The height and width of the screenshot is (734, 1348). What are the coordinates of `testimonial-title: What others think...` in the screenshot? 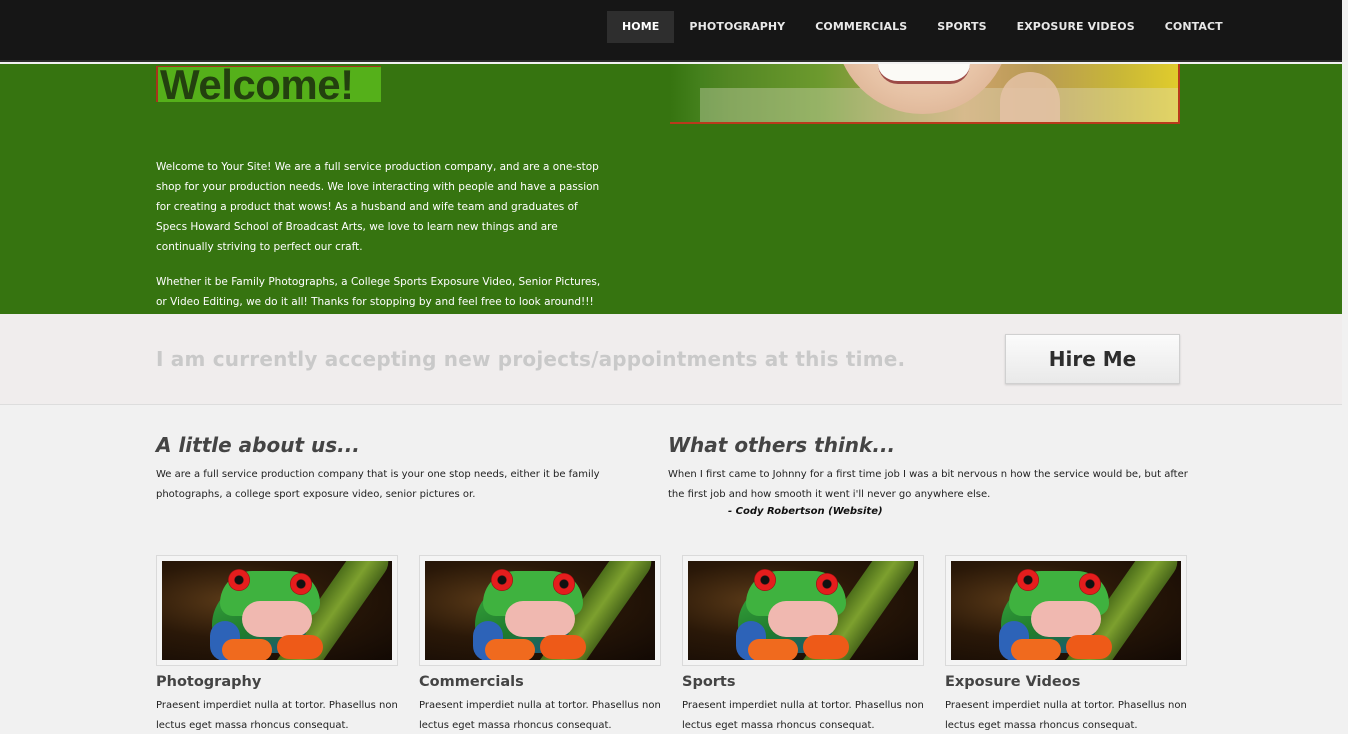 It's located at (782, 445).